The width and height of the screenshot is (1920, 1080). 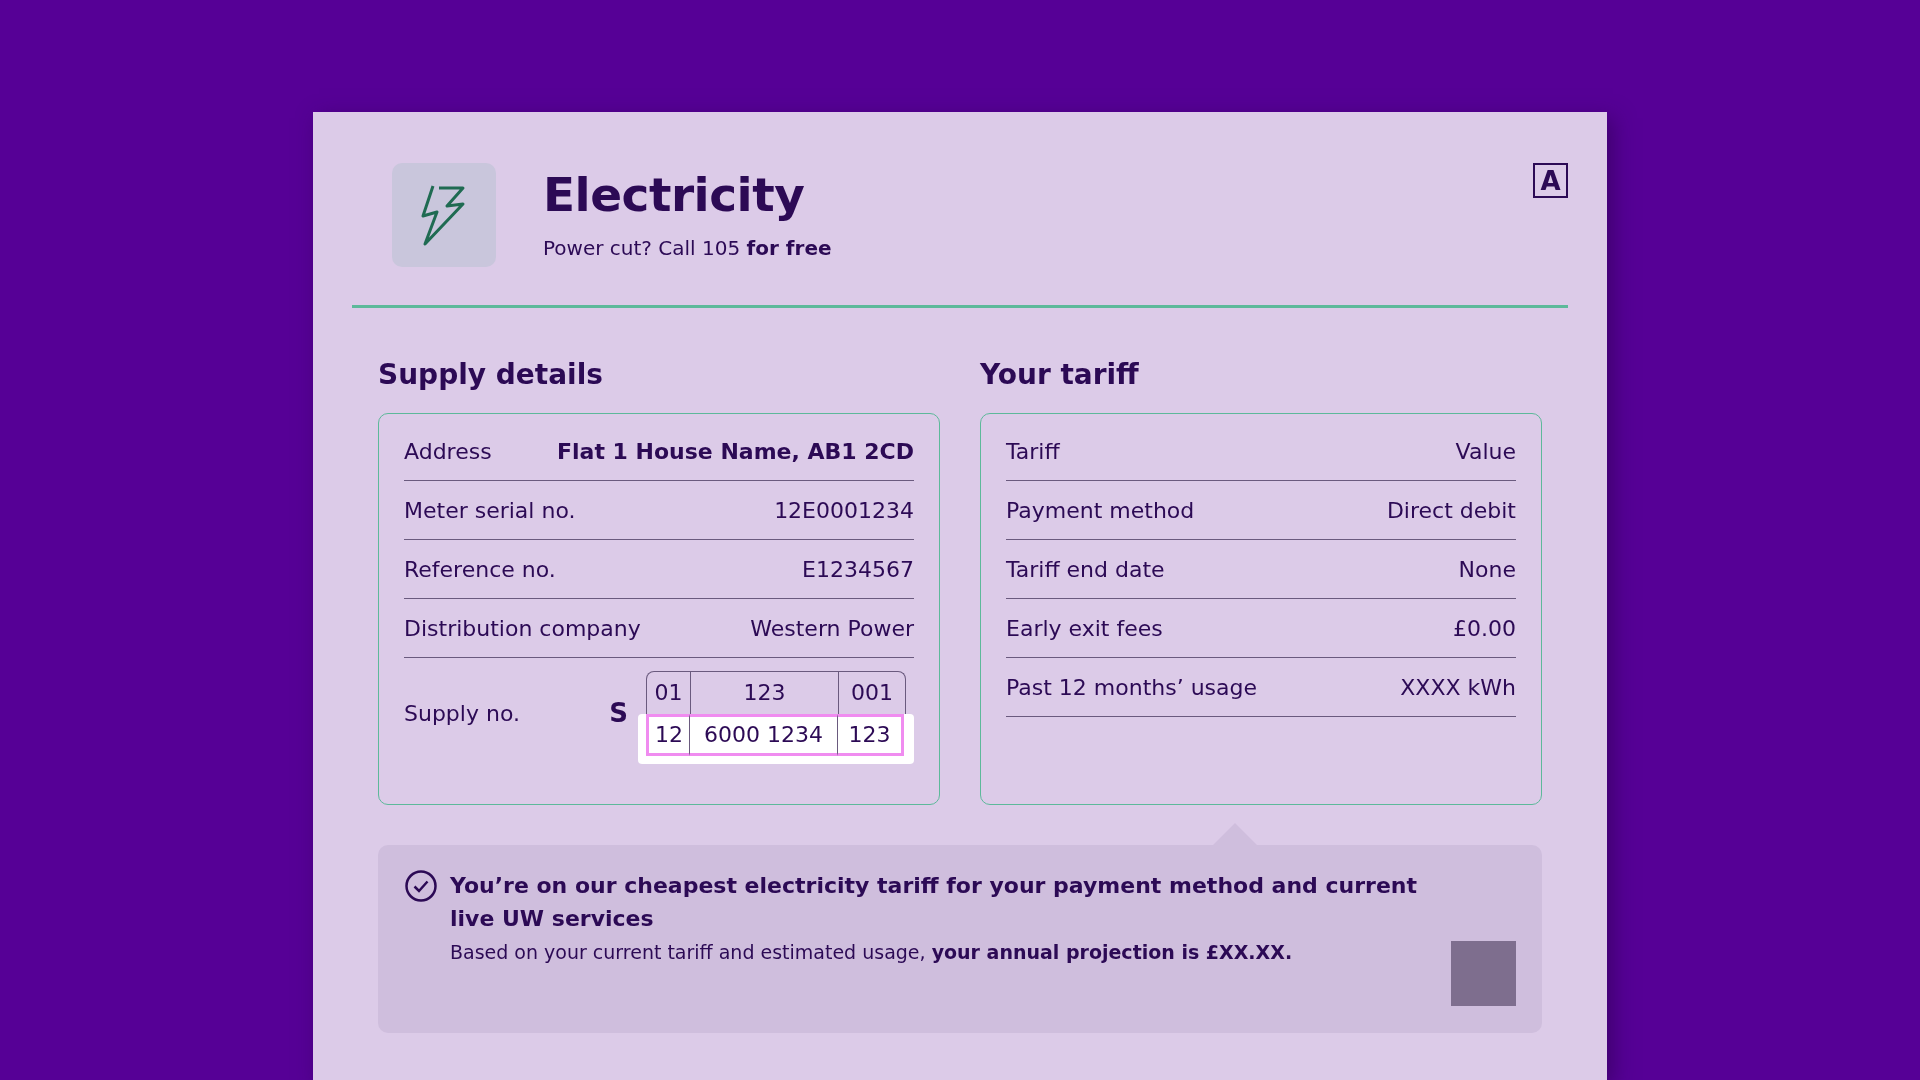 I want to click on table-cell-text: 001, so click(x=872, y=693).